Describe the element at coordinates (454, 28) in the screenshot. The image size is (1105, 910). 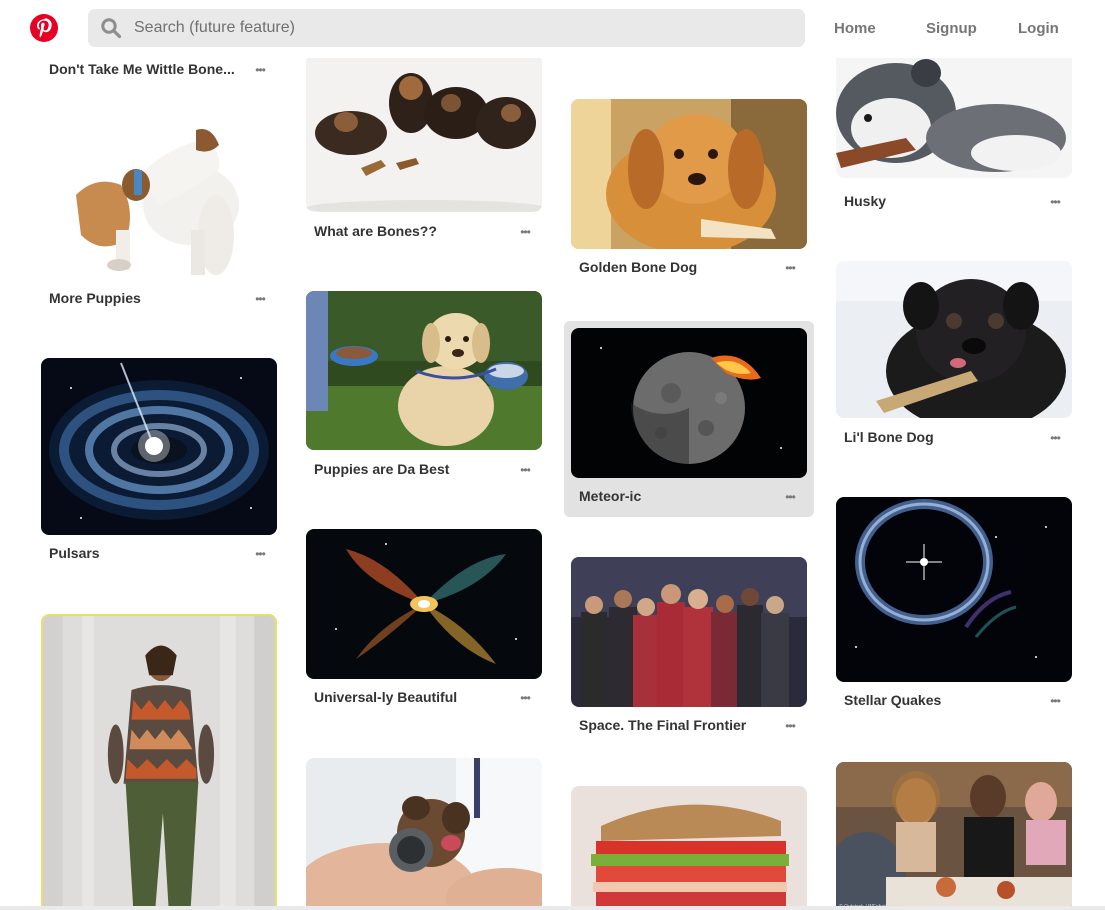
I see `search-input` at that location.